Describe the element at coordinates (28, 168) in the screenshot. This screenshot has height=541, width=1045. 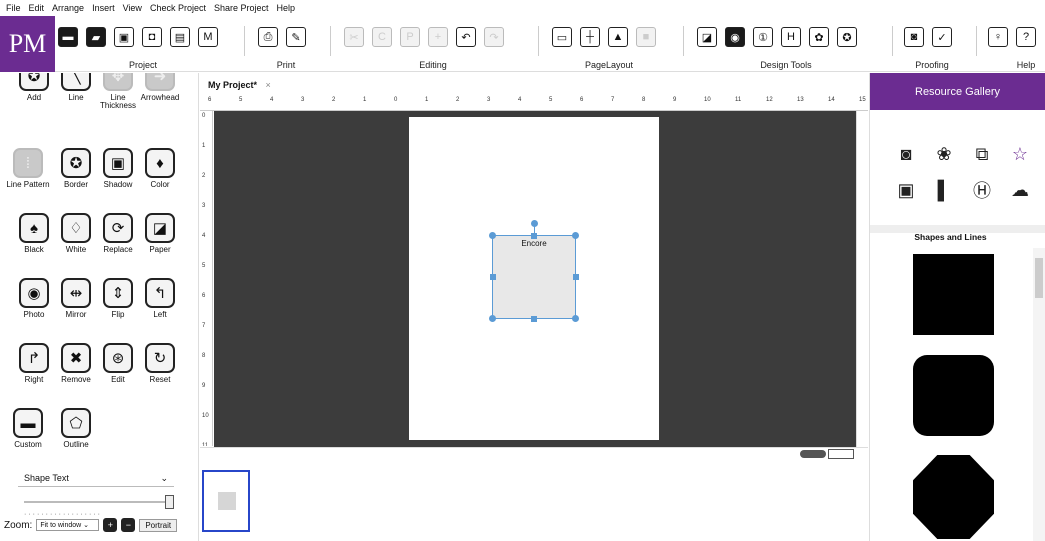
I see `tool-line-pattern: ⁞ Line Pattern` at that location.